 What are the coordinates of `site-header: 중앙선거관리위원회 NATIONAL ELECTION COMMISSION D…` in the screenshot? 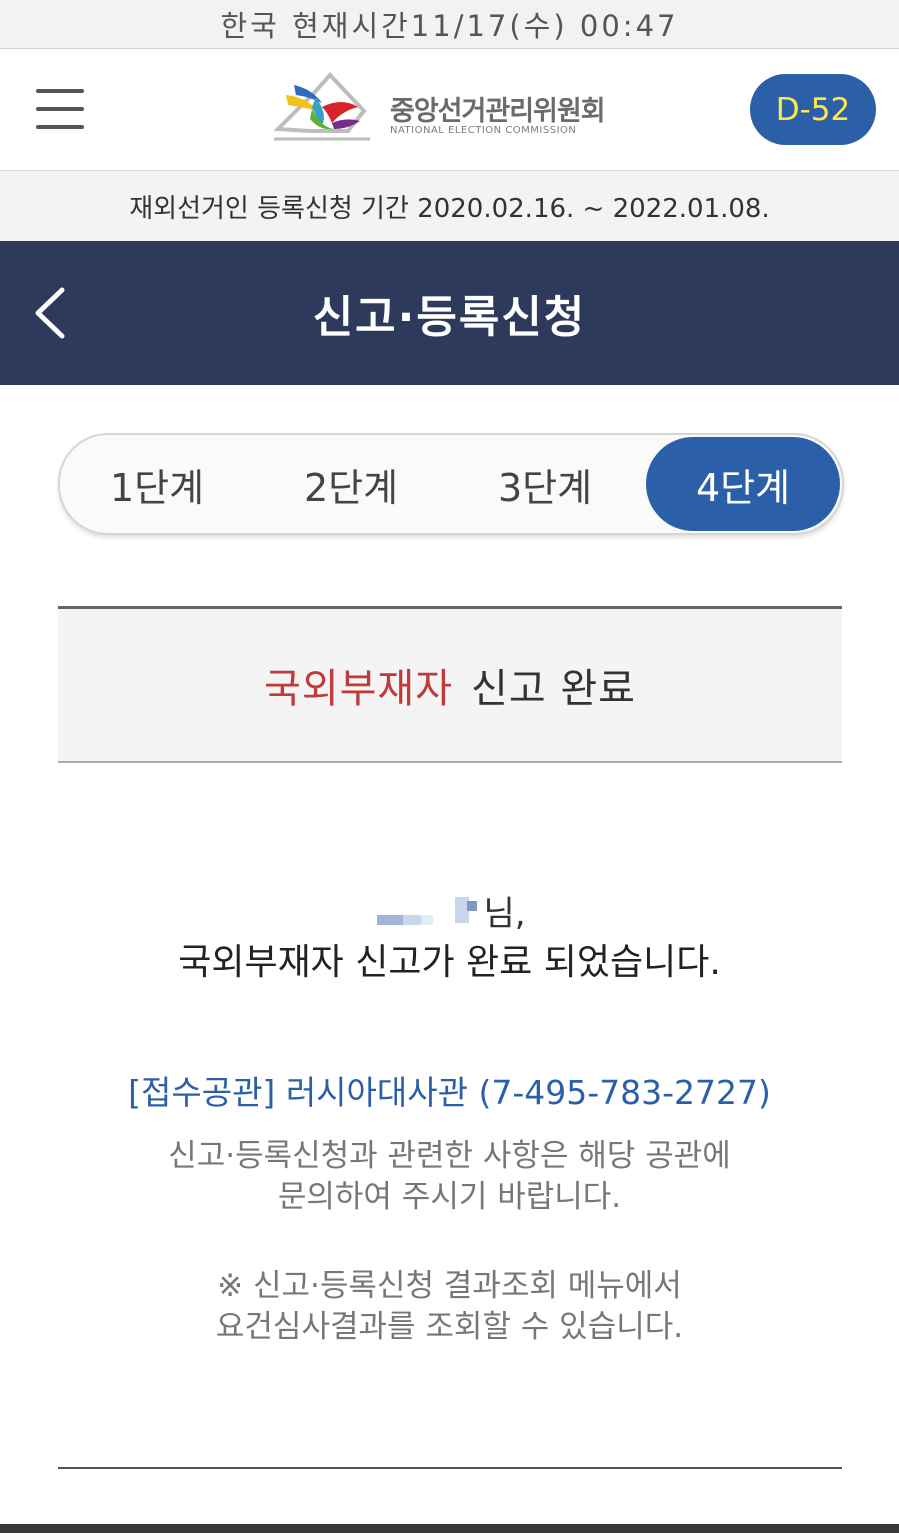 It's located at (449, 110).